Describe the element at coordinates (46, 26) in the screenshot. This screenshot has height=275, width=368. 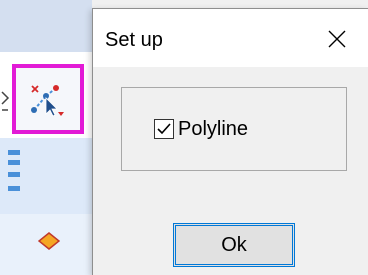
I see `ribbon-header` at that location.